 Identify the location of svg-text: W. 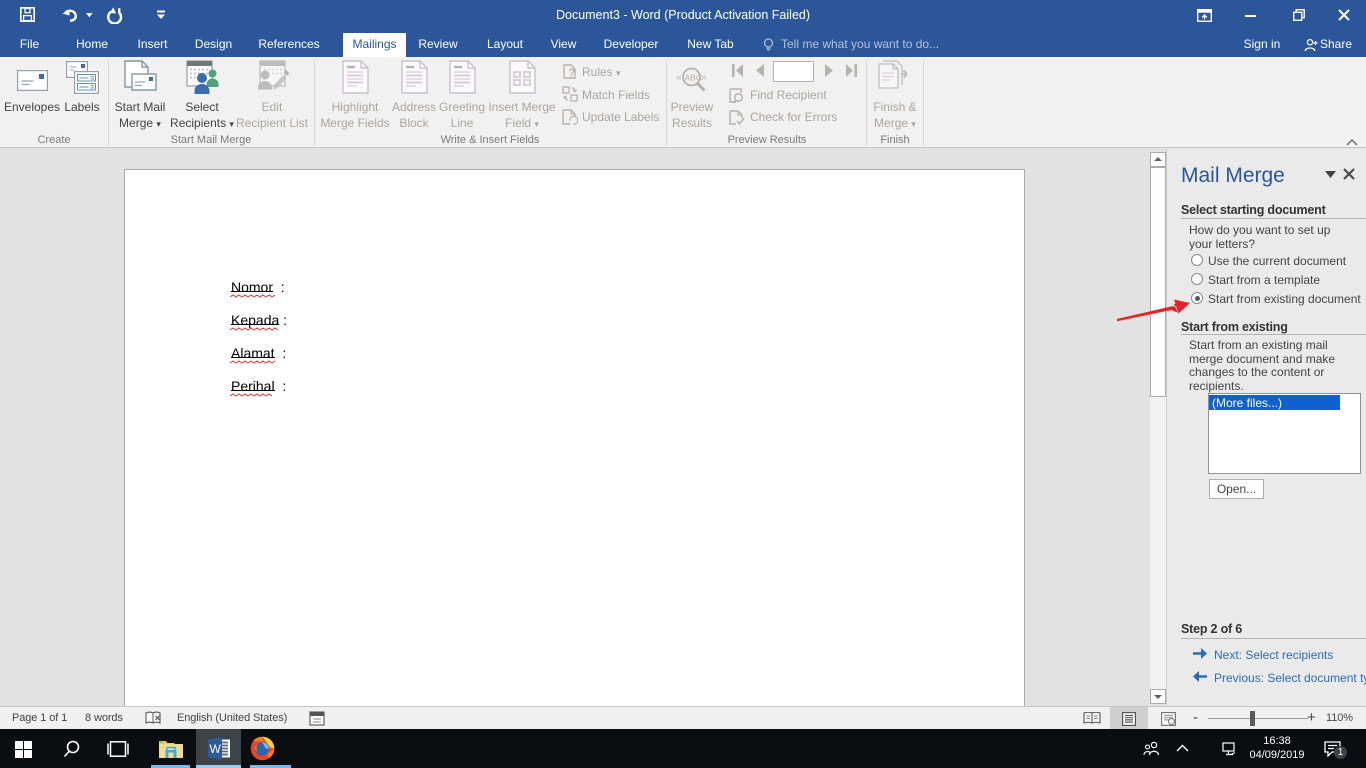
(216, 749).